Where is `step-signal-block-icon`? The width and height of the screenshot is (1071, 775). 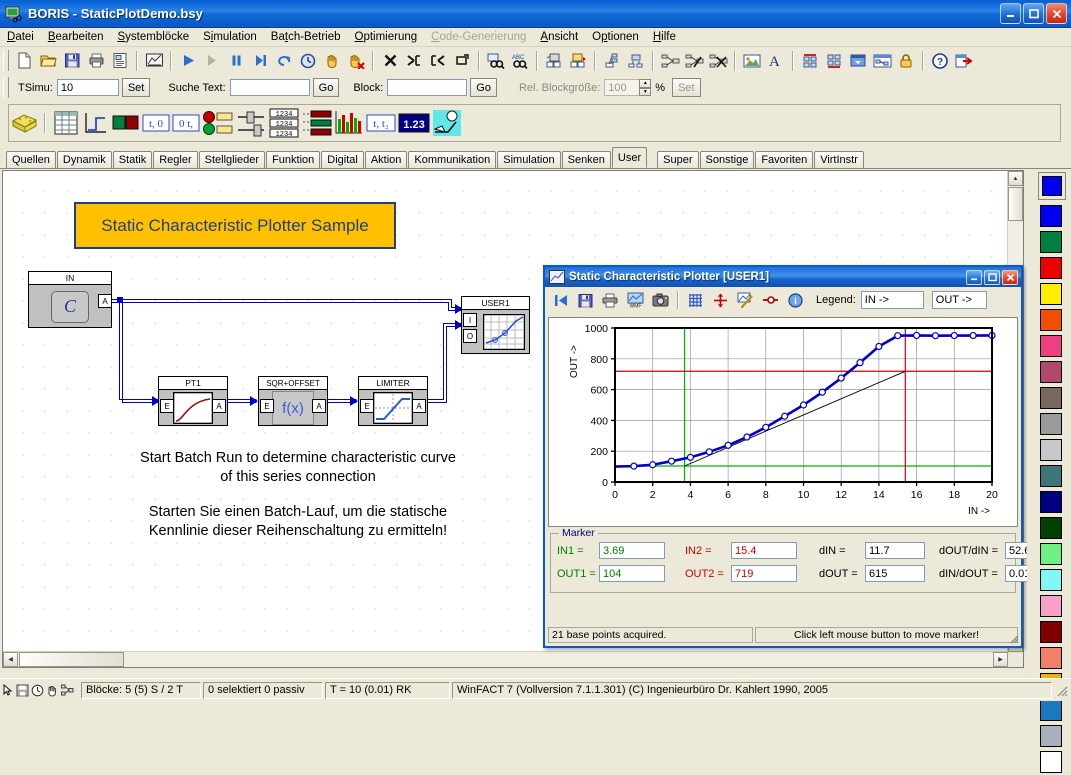
step-signal-block-icon is located at coordinates (96, 123).